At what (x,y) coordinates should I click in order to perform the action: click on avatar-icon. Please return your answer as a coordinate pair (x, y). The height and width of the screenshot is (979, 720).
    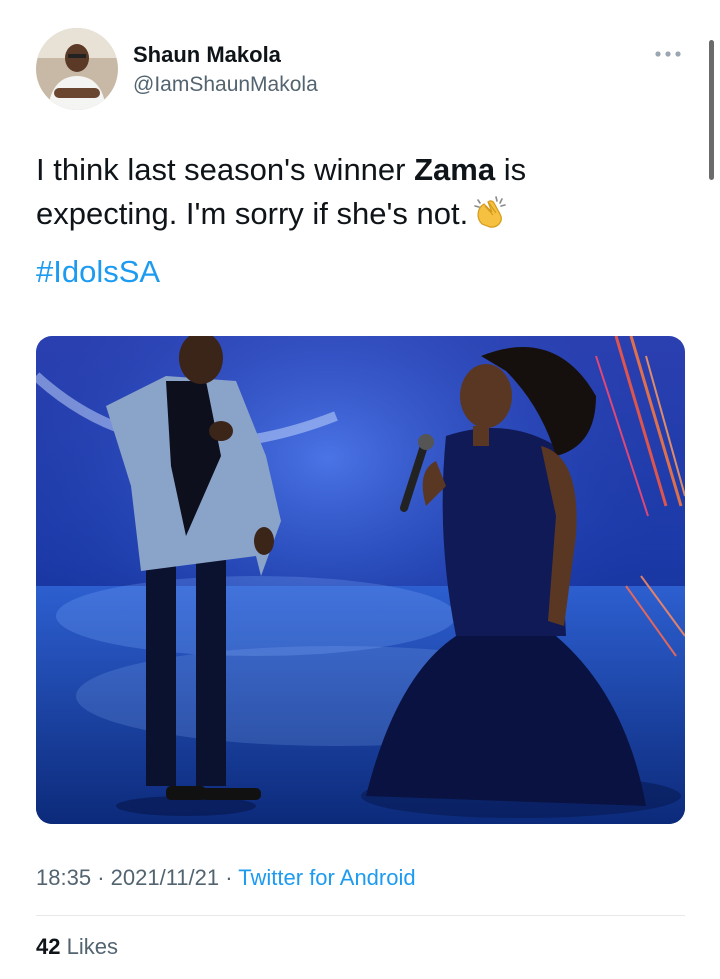
    Looking at the image, I should click on (77, 69).